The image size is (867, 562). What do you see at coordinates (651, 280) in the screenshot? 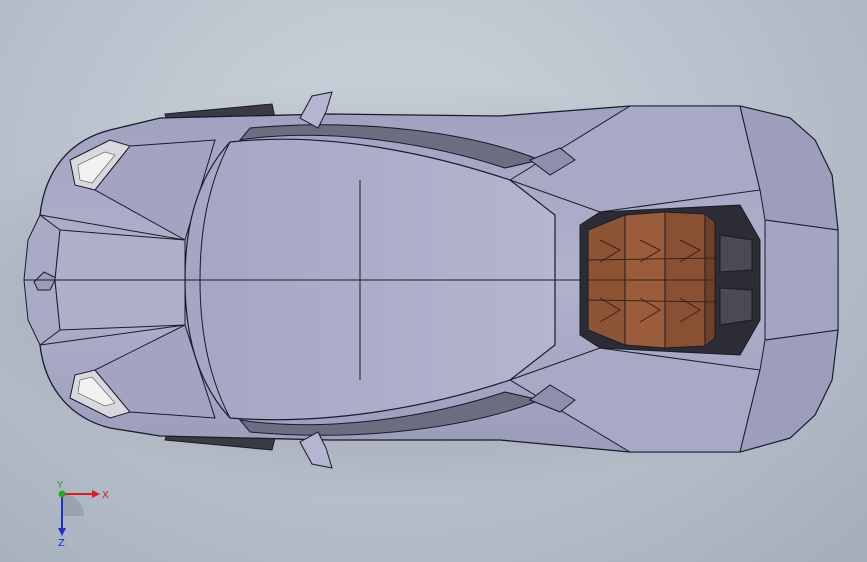
I see `engine-cover` at bounding box center [651, 280].